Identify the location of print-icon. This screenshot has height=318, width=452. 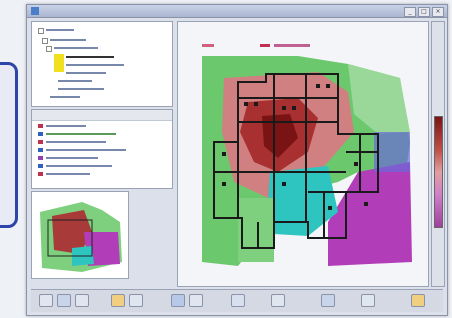
(178, 300).